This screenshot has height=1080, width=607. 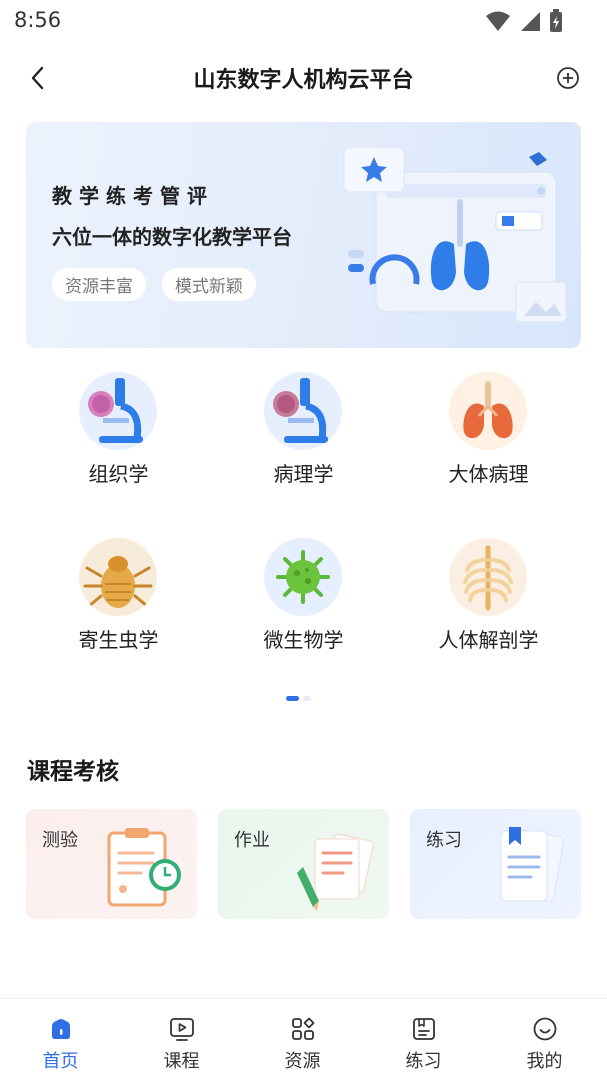 I want to click on clipboard-clock-icon, so click(x=144, y=867).